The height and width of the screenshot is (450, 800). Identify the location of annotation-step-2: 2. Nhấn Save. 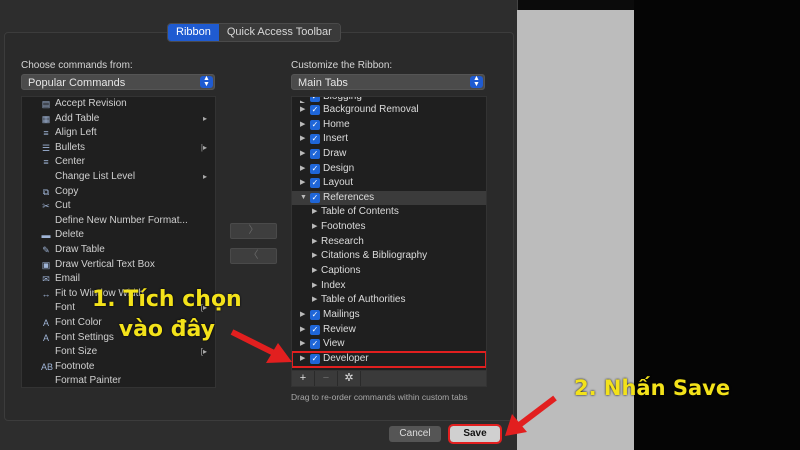
(652, 388).